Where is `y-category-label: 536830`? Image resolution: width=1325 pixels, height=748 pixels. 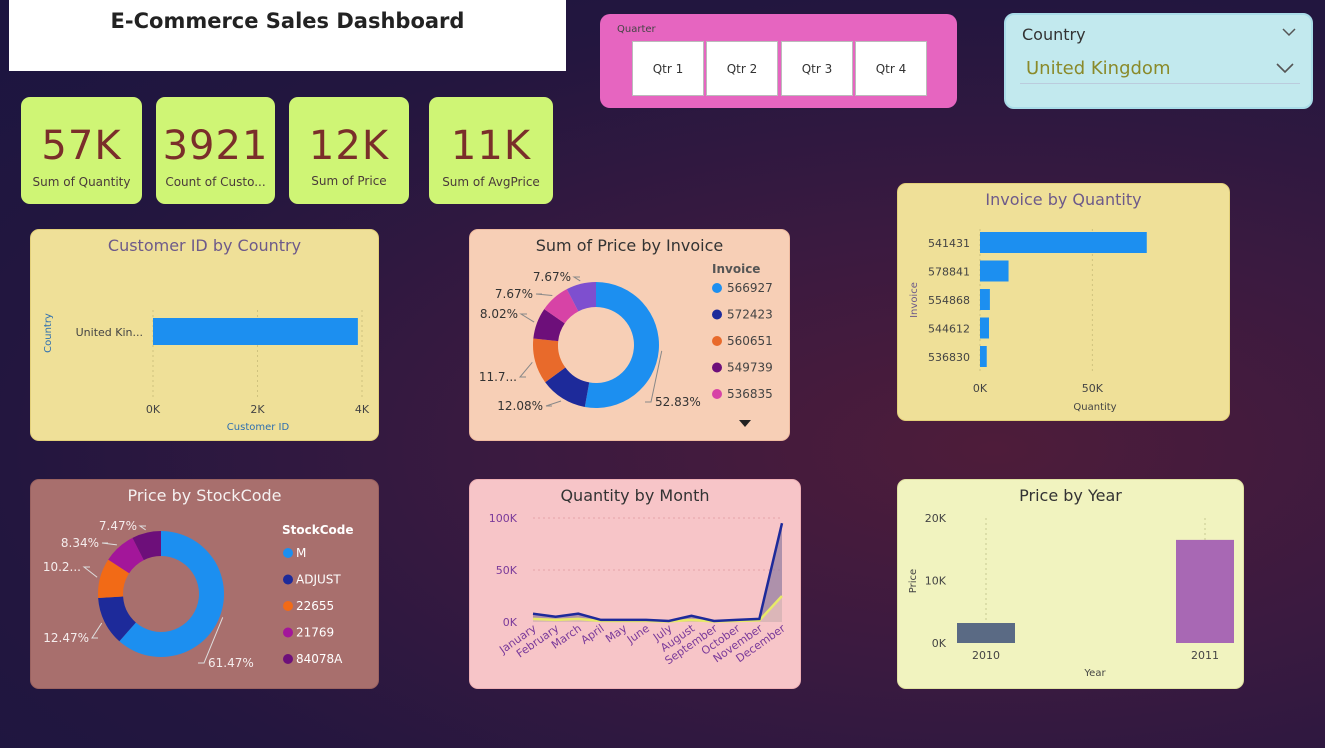 y-category-label: 536830 is located at coordinates (949, 357).